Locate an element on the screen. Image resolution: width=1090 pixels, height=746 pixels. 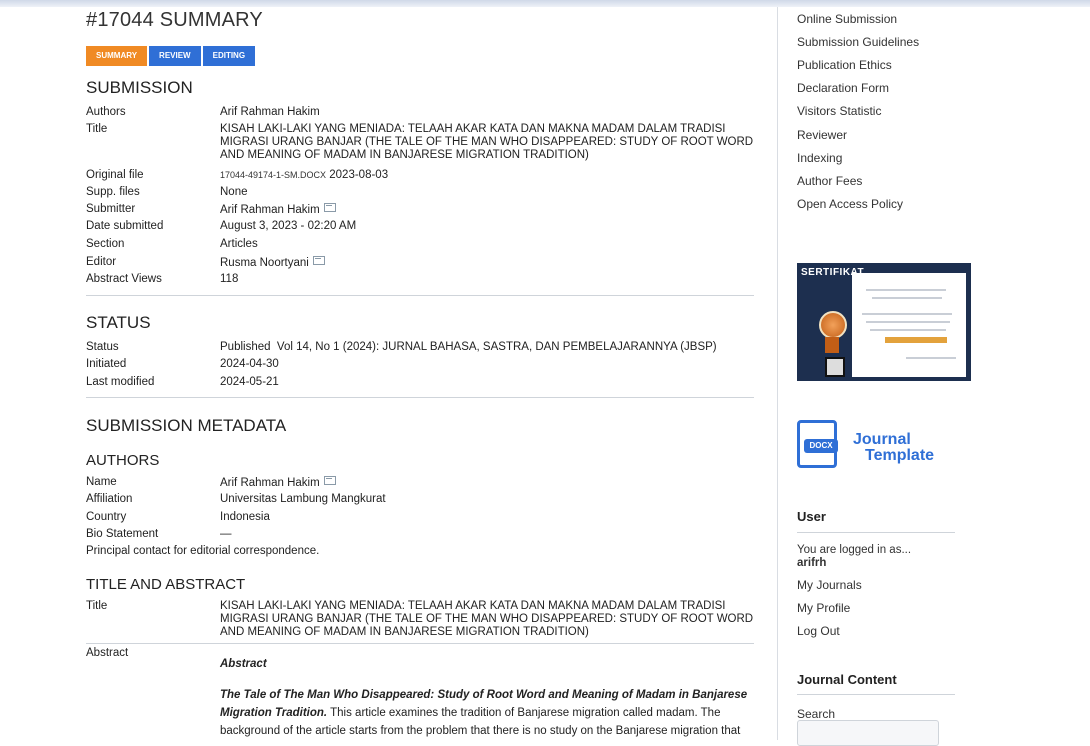
submitter-name: Arif Rahman Hakim is located at coordinates (270, 210).